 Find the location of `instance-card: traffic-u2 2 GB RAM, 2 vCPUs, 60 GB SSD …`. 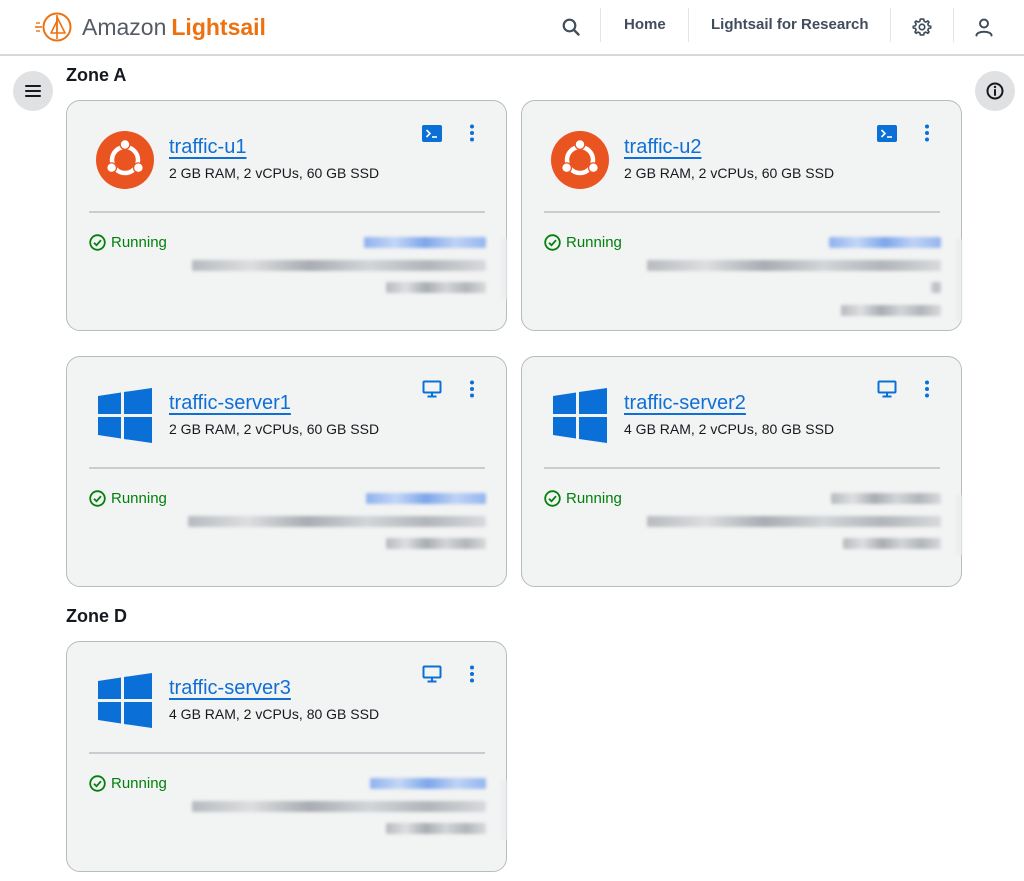

instance-card: traffic-u2 2 GB RAM, 2 vCPUs, 60 GB SSD … is located at coordinates (741, 215).